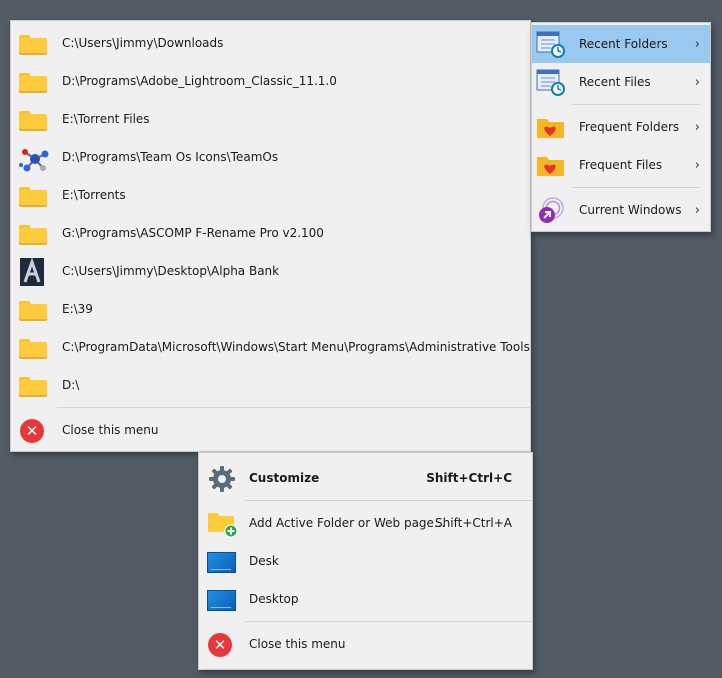 This screenshot has height=678, width=722. Describe the element at coordinates (365, 478) in the screenshot. I see `customize-item: Customize Shift+Ctrl+C` at that location.